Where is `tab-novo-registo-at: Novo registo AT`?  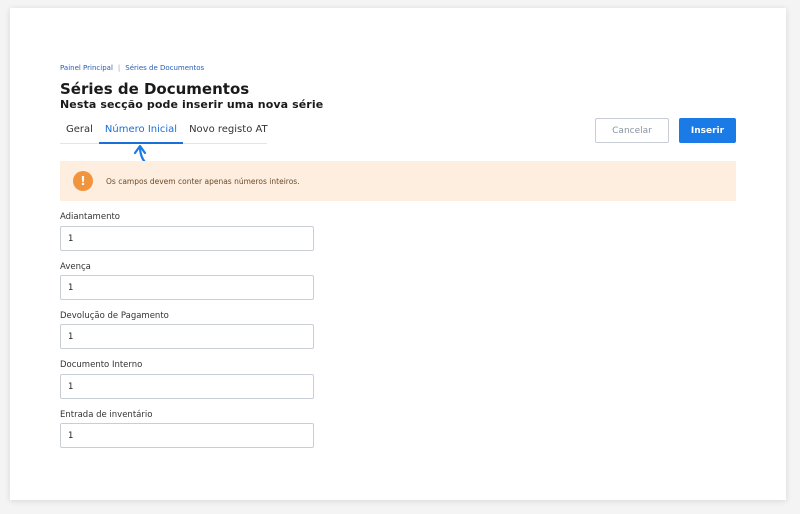
tab-novo-registo-at: Novo registo AT is located at coordinates (228, 132).